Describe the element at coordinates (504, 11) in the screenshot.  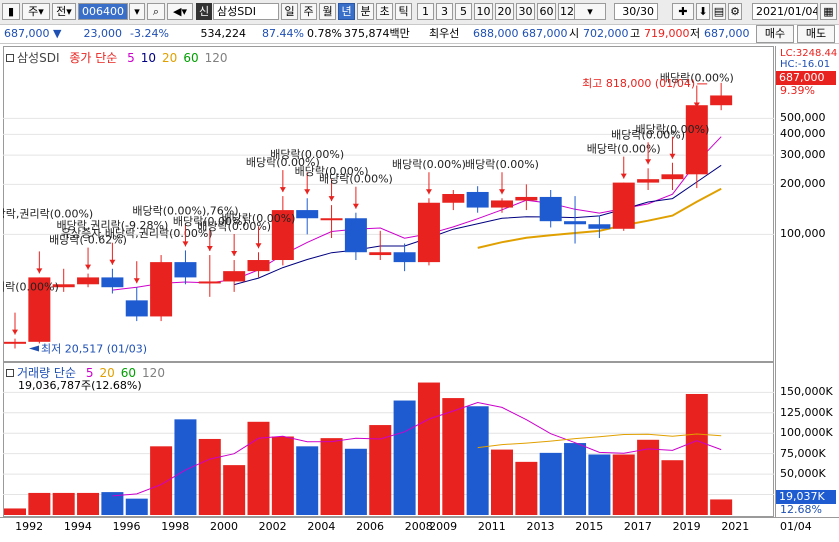
I see `interval-tab-4: 20` at that location.